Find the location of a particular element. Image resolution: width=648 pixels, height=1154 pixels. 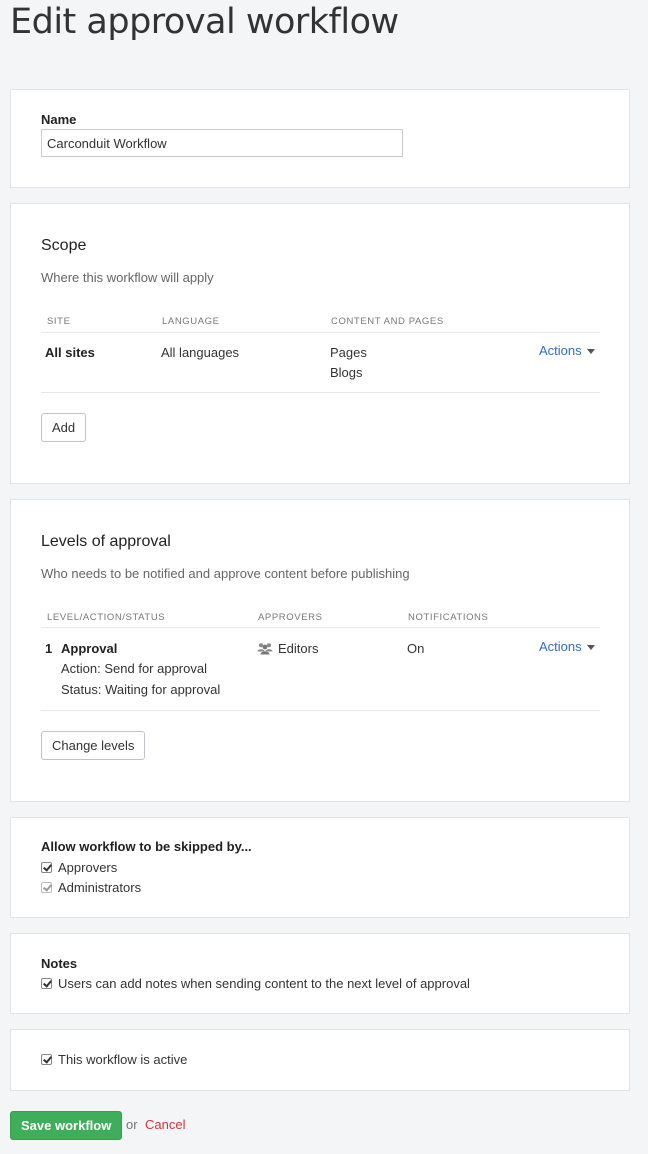

scope-actions-dropdown: Actions is located at coordinates (567, 350).